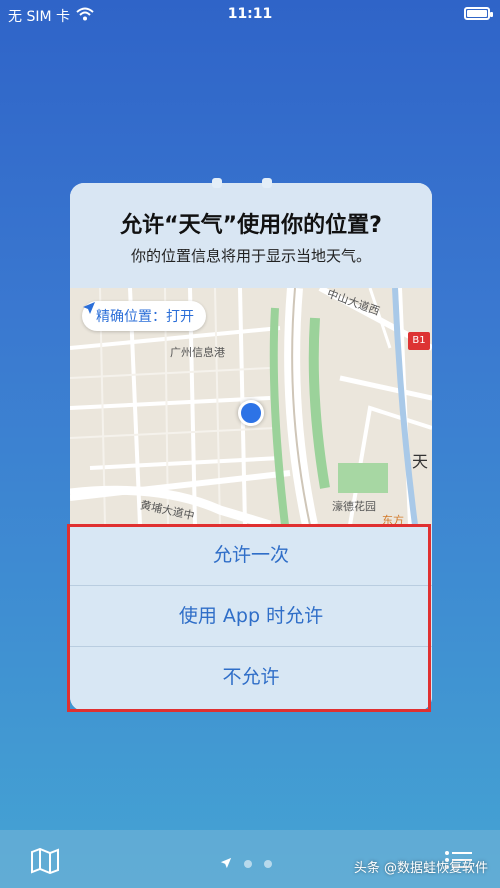 Image resolution: width=500 pixels, height=888 pixels. I want to click on map-icon, so click(45, 862).